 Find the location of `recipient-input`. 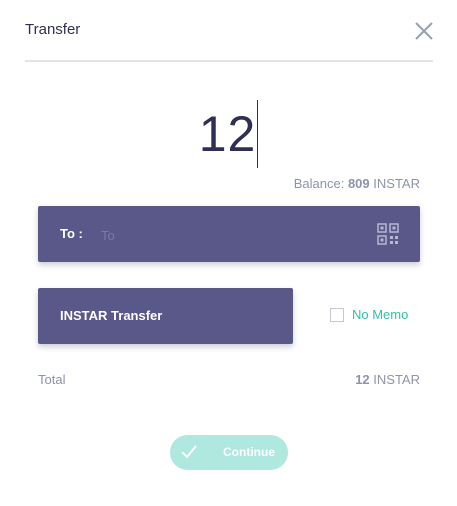

recipient-input is located at coordinates (231, 235).